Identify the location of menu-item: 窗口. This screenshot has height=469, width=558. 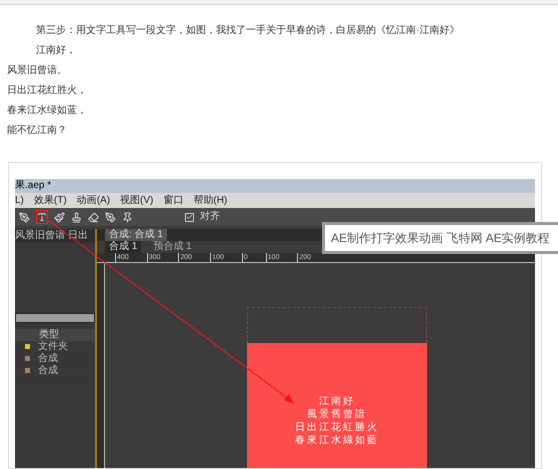
(173, 201).